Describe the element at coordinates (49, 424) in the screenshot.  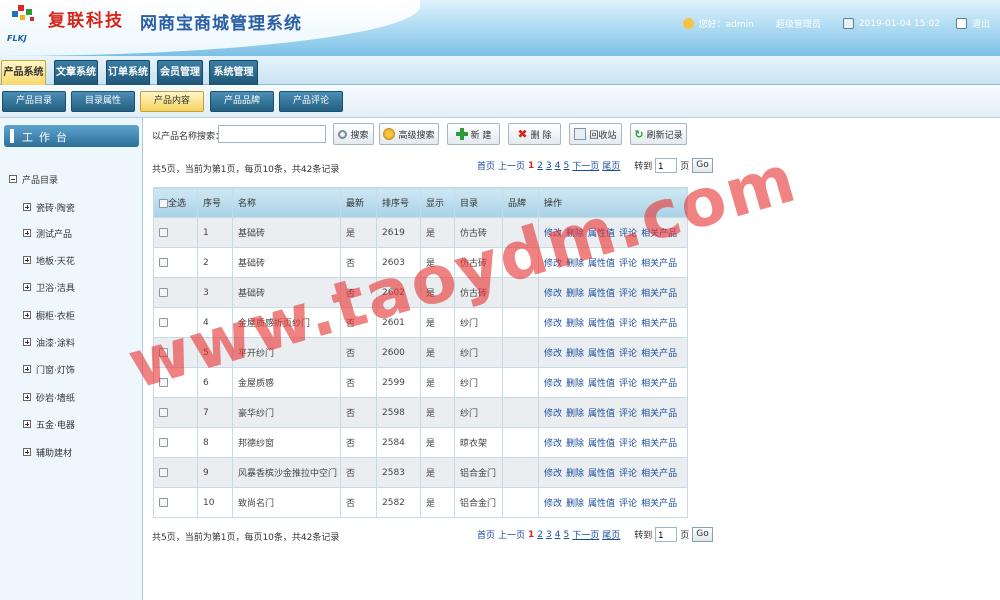
I see `tree-item-hardware: 五金·电器` at that location.